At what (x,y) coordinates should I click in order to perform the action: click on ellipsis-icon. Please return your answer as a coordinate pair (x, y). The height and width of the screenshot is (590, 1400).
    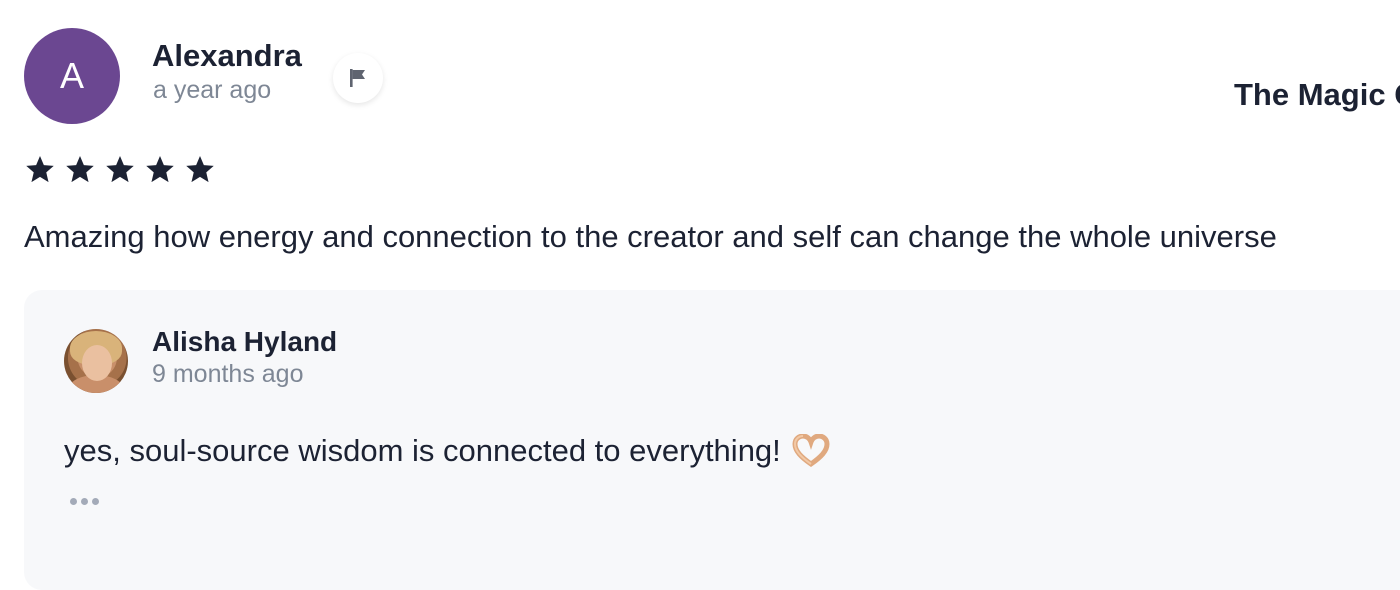
    Looking at the image, I should click on (73, 501).